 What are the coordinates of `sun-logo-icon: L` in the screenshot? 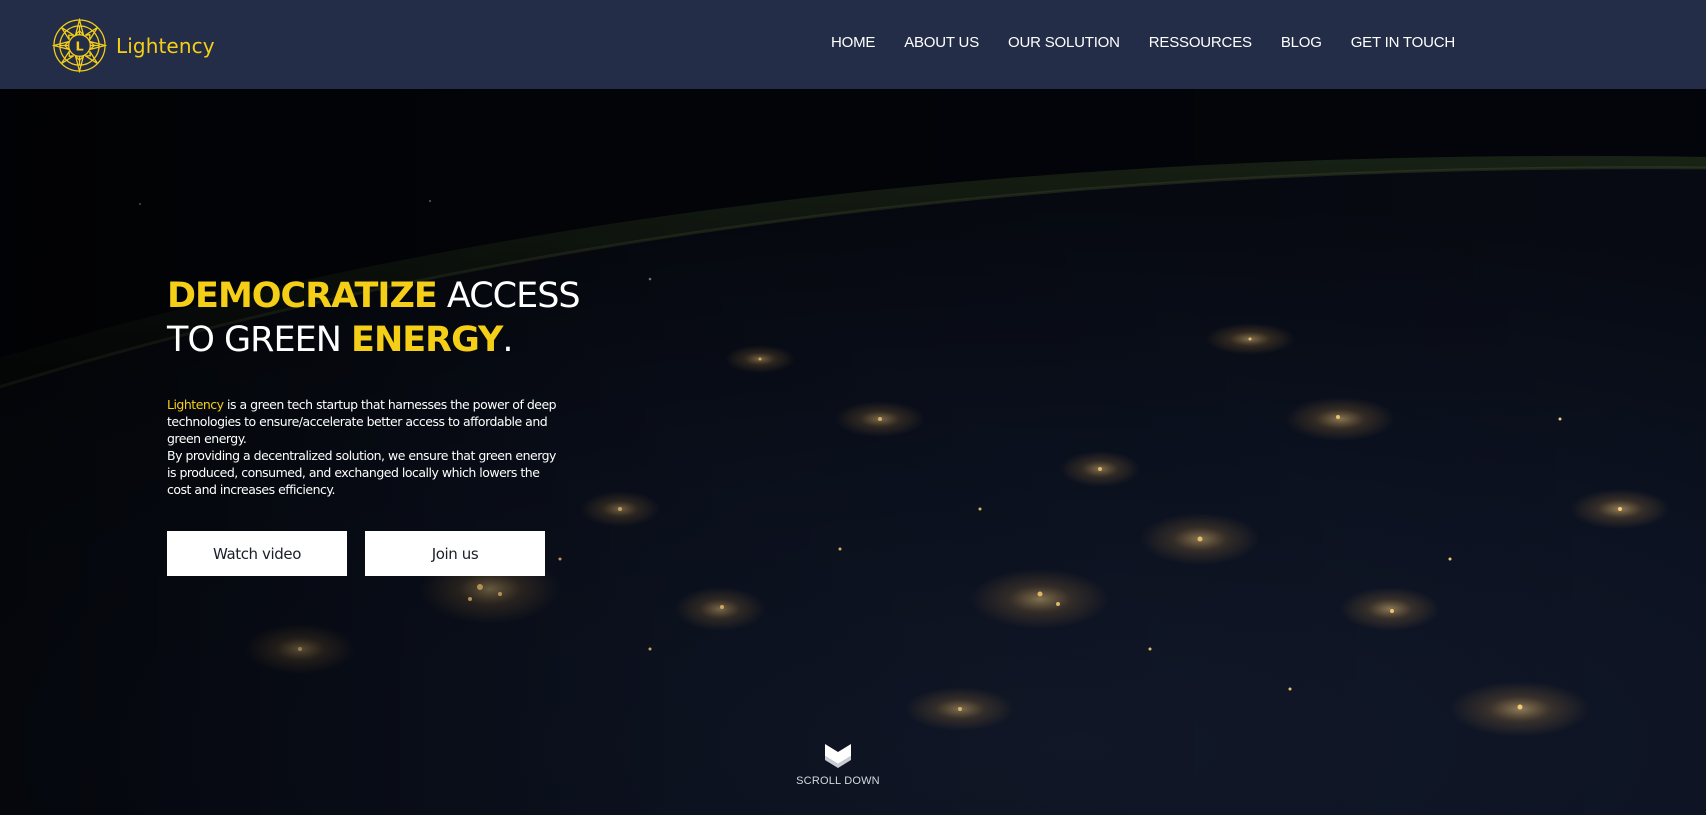 It's located at (79, 45).